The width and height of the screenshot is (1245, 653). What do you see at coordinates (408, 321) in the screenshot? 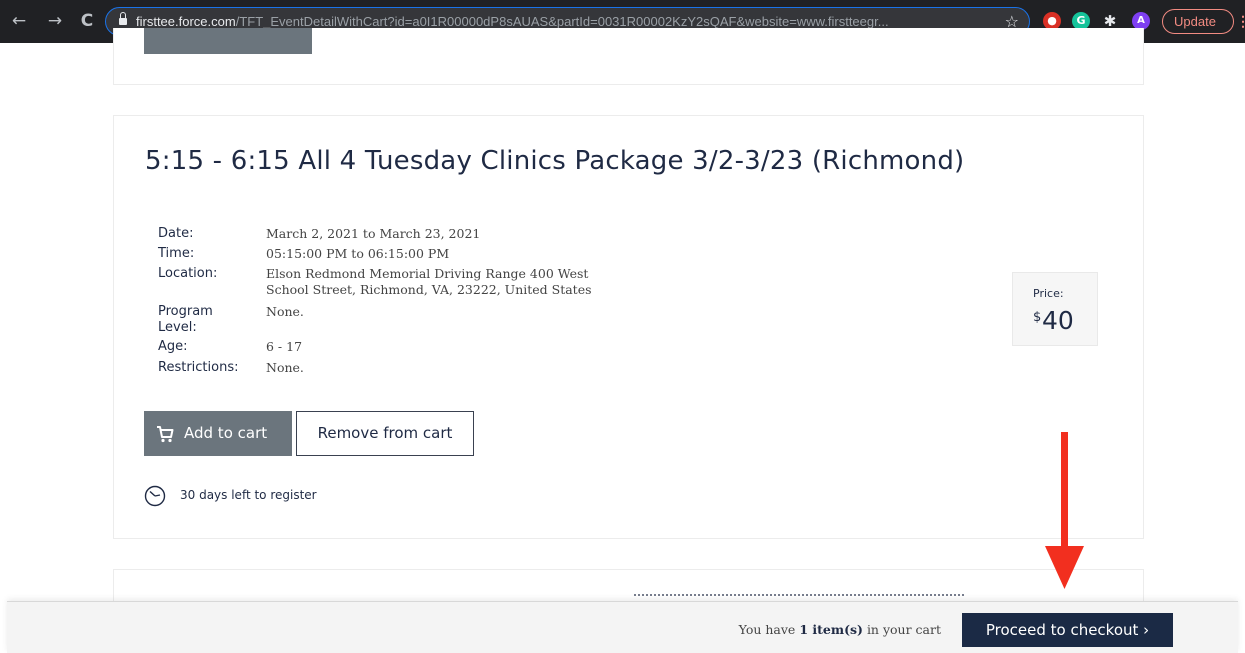
I see `detail-row-program-level: Program Level: None.` at bounding box center [408, 321].